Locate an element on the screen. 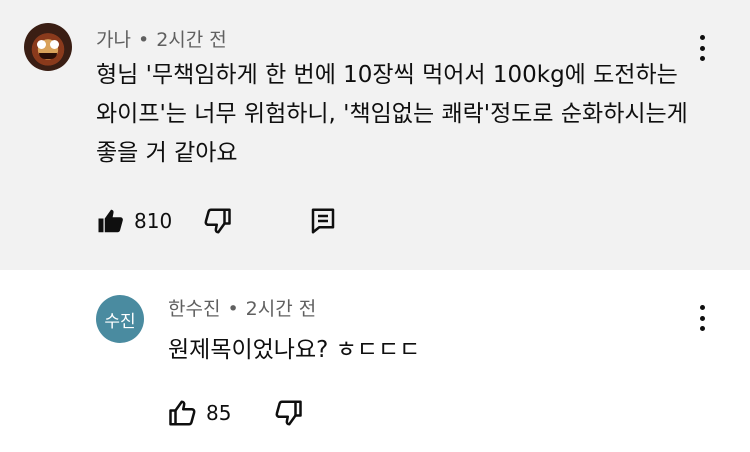  comment-meta: 가나 • 2시간 전 is located at coordinates (161, 38).